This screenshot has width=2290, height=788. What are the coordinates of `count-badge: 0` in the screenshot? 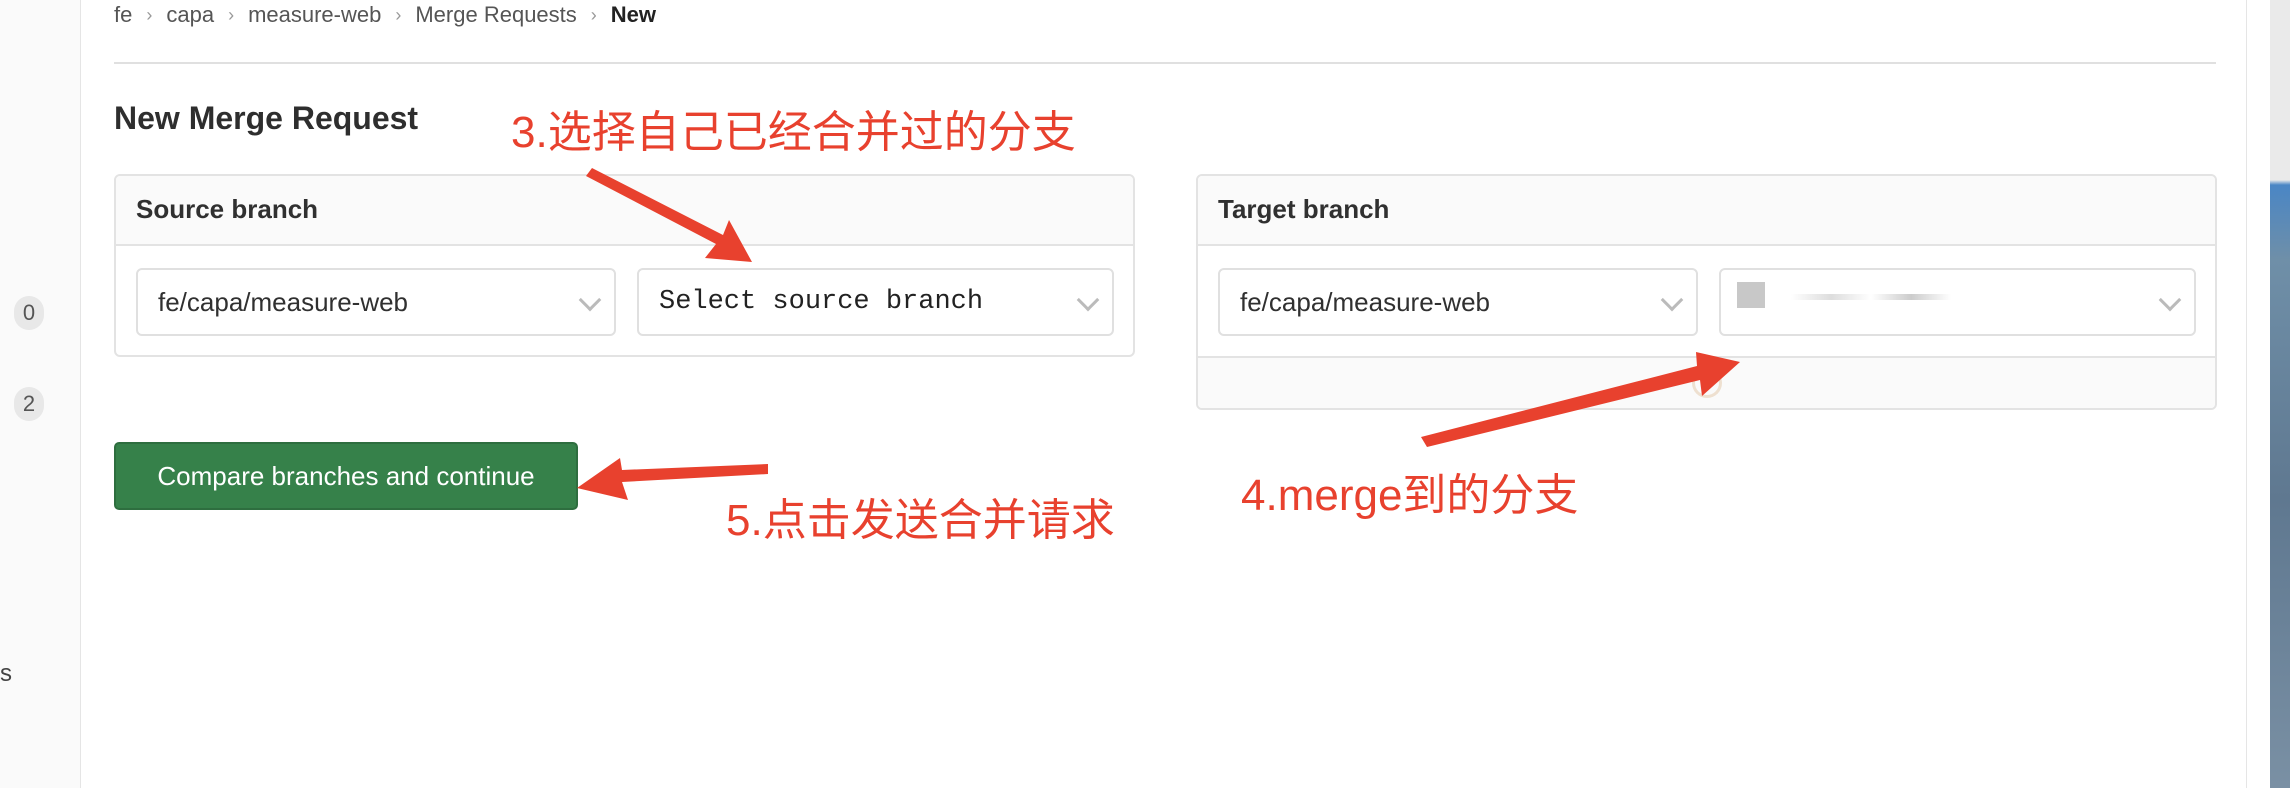 It's located at (29, 313).